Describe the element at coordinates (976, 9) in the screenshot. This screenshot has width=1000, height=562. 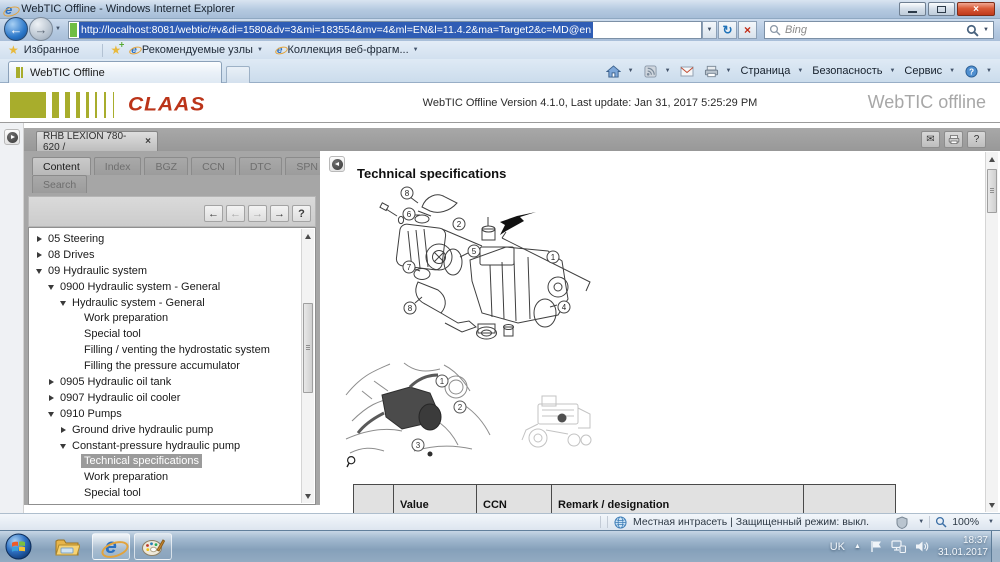
I see `close-button: ×` at that location.